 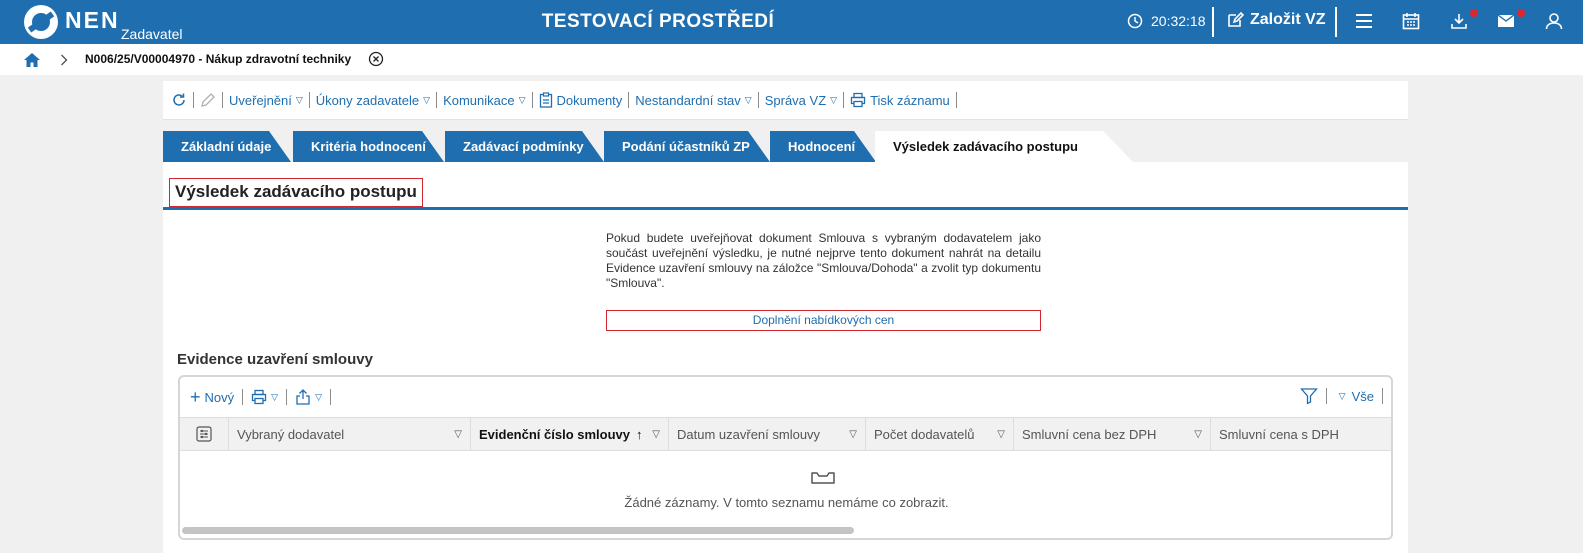 I want to click on section-title: Výsledek zadávacího postupu, so click(x=296, y=192).